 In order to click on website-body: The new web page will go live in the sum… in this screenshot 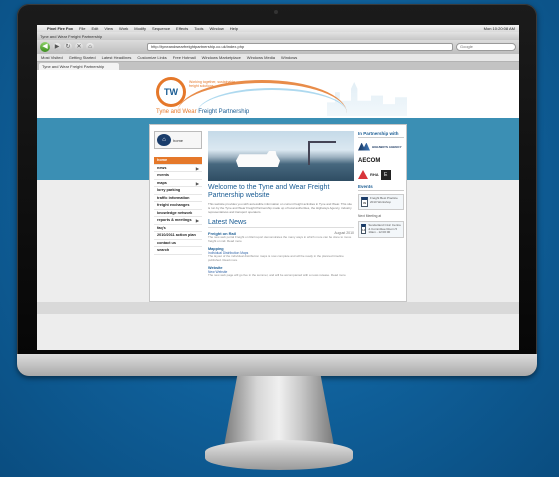, I will do `click(277, 274)`.